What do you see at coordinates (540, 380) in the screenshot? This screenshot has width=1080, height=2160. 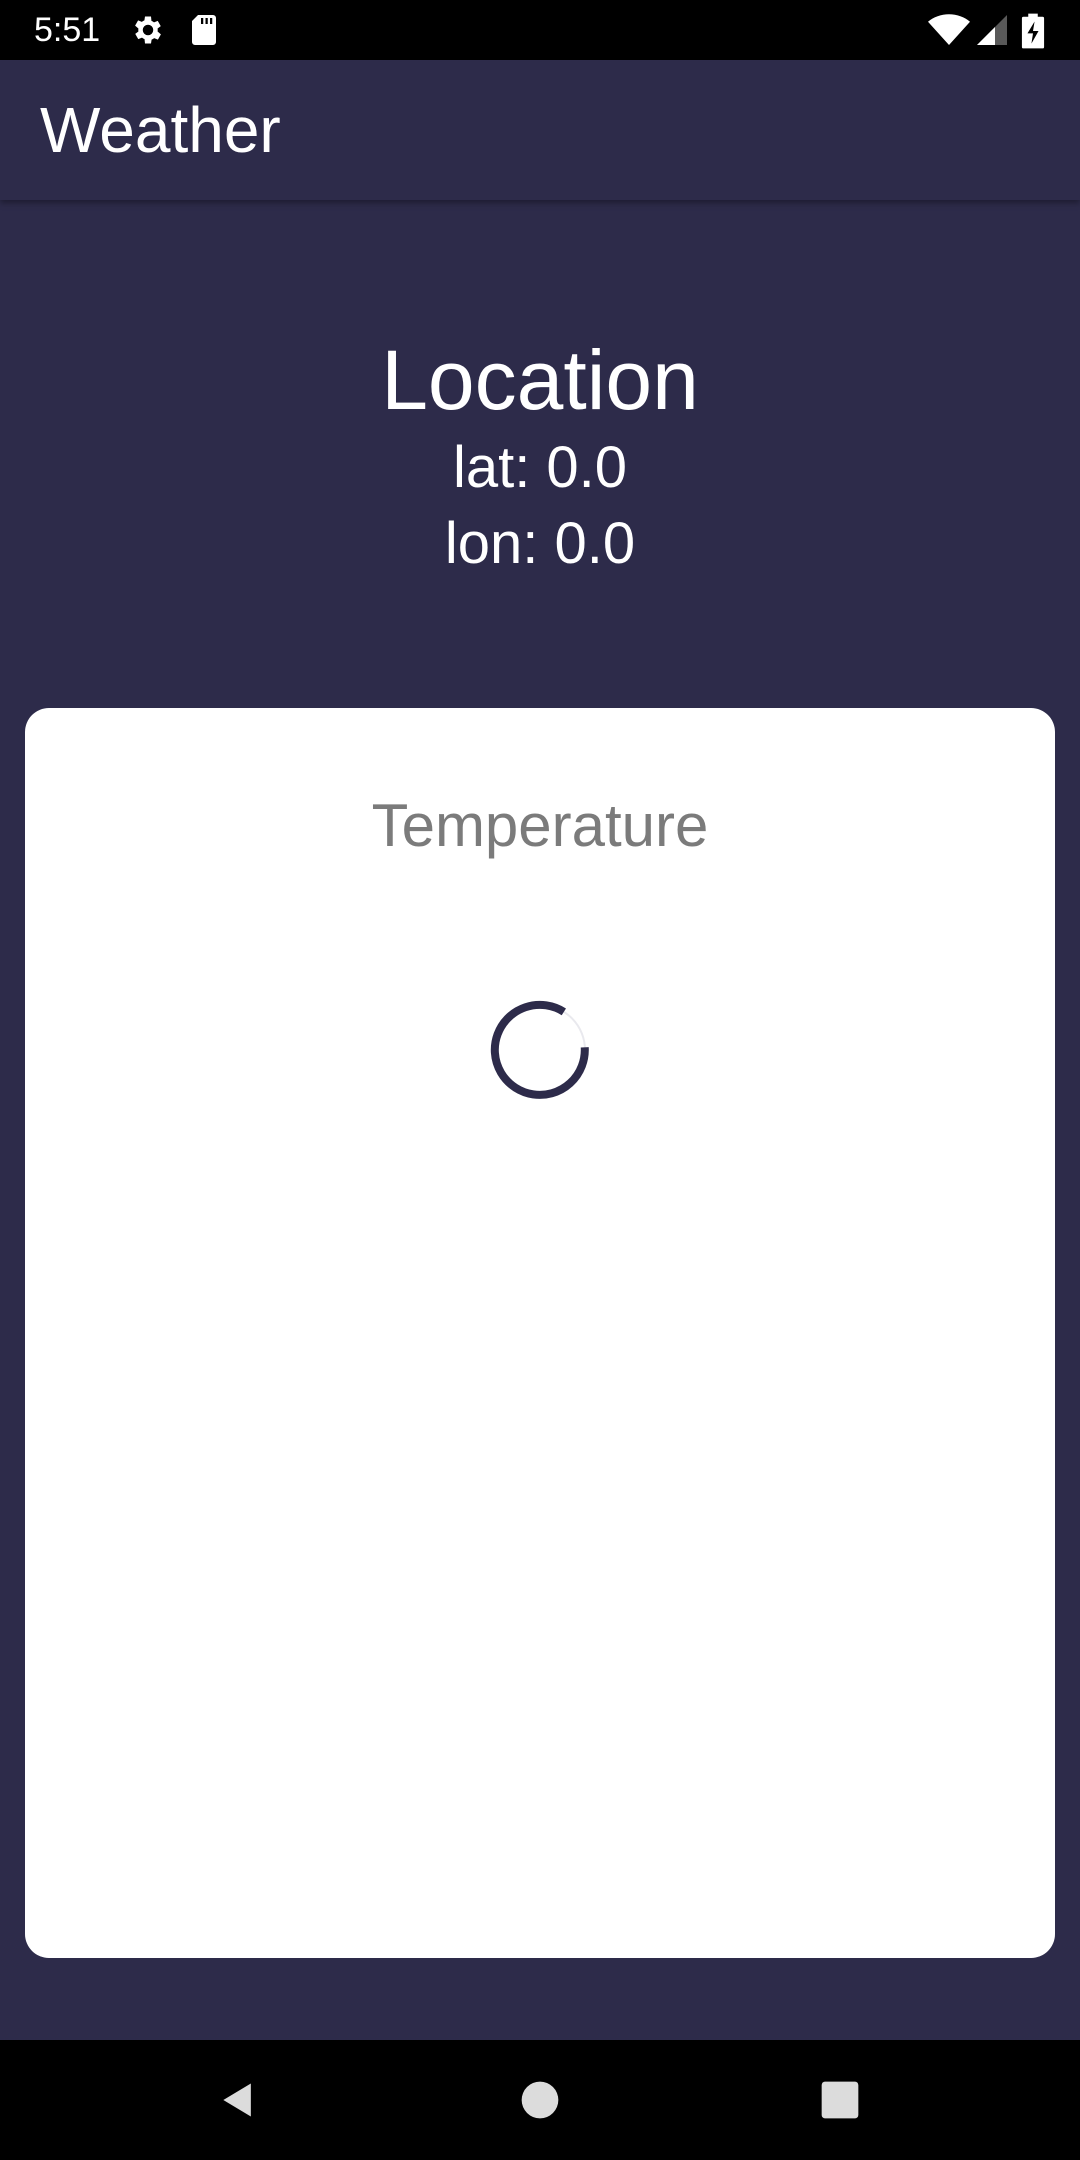 I see `location-title: Location` at bounding box center [540, 380].